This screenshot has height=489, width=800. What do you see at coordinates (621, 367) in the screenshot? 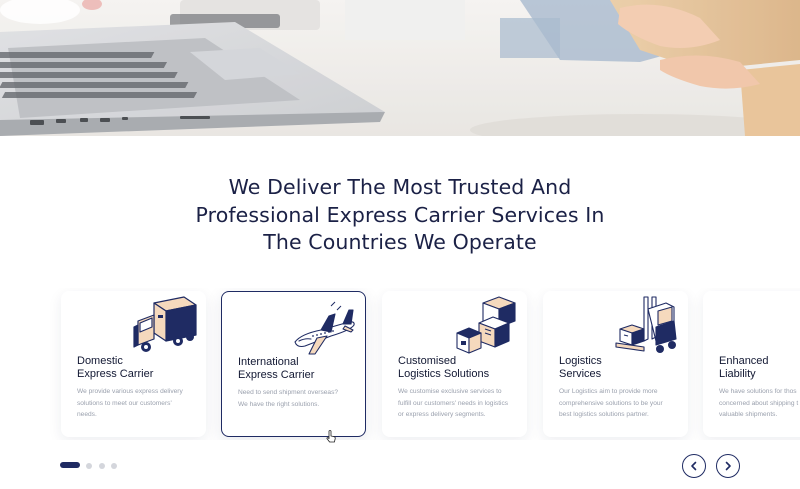
I see `service-title: Logistics Services` at bounding box center [621, 367].